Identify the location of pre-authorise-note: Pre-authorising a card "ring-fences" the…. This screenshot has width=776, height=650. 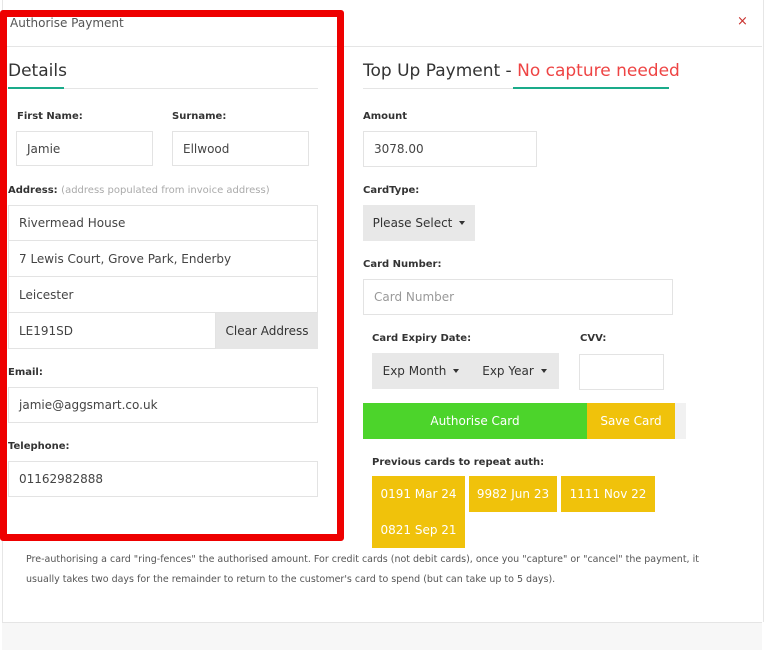
(362, 569).